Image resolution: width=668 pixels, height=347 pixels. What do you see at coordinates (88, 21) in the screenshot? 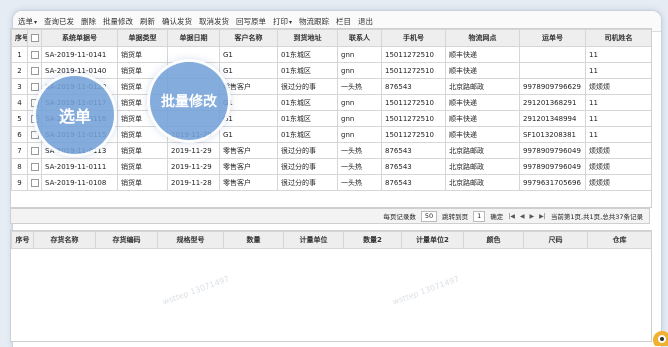
I see `delete-button: 删除` at bounding box center [88, 21].